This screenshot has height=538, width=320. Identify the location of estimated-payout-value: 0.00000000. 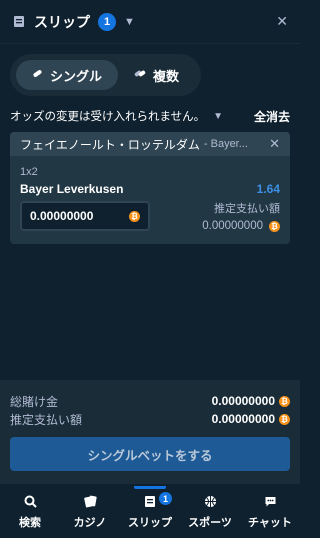
(232, 226).